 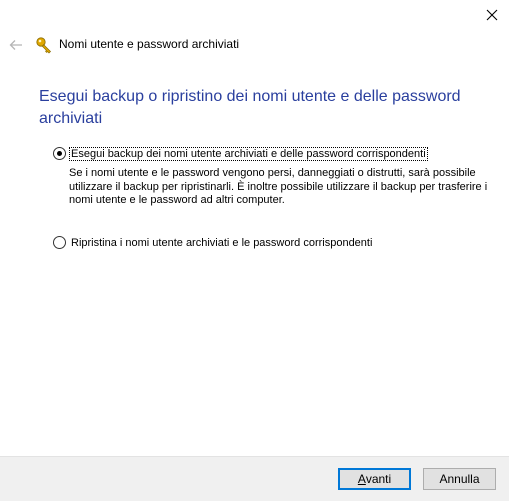 I want to click on next-accelerator: A, so click(x=361, y=479).